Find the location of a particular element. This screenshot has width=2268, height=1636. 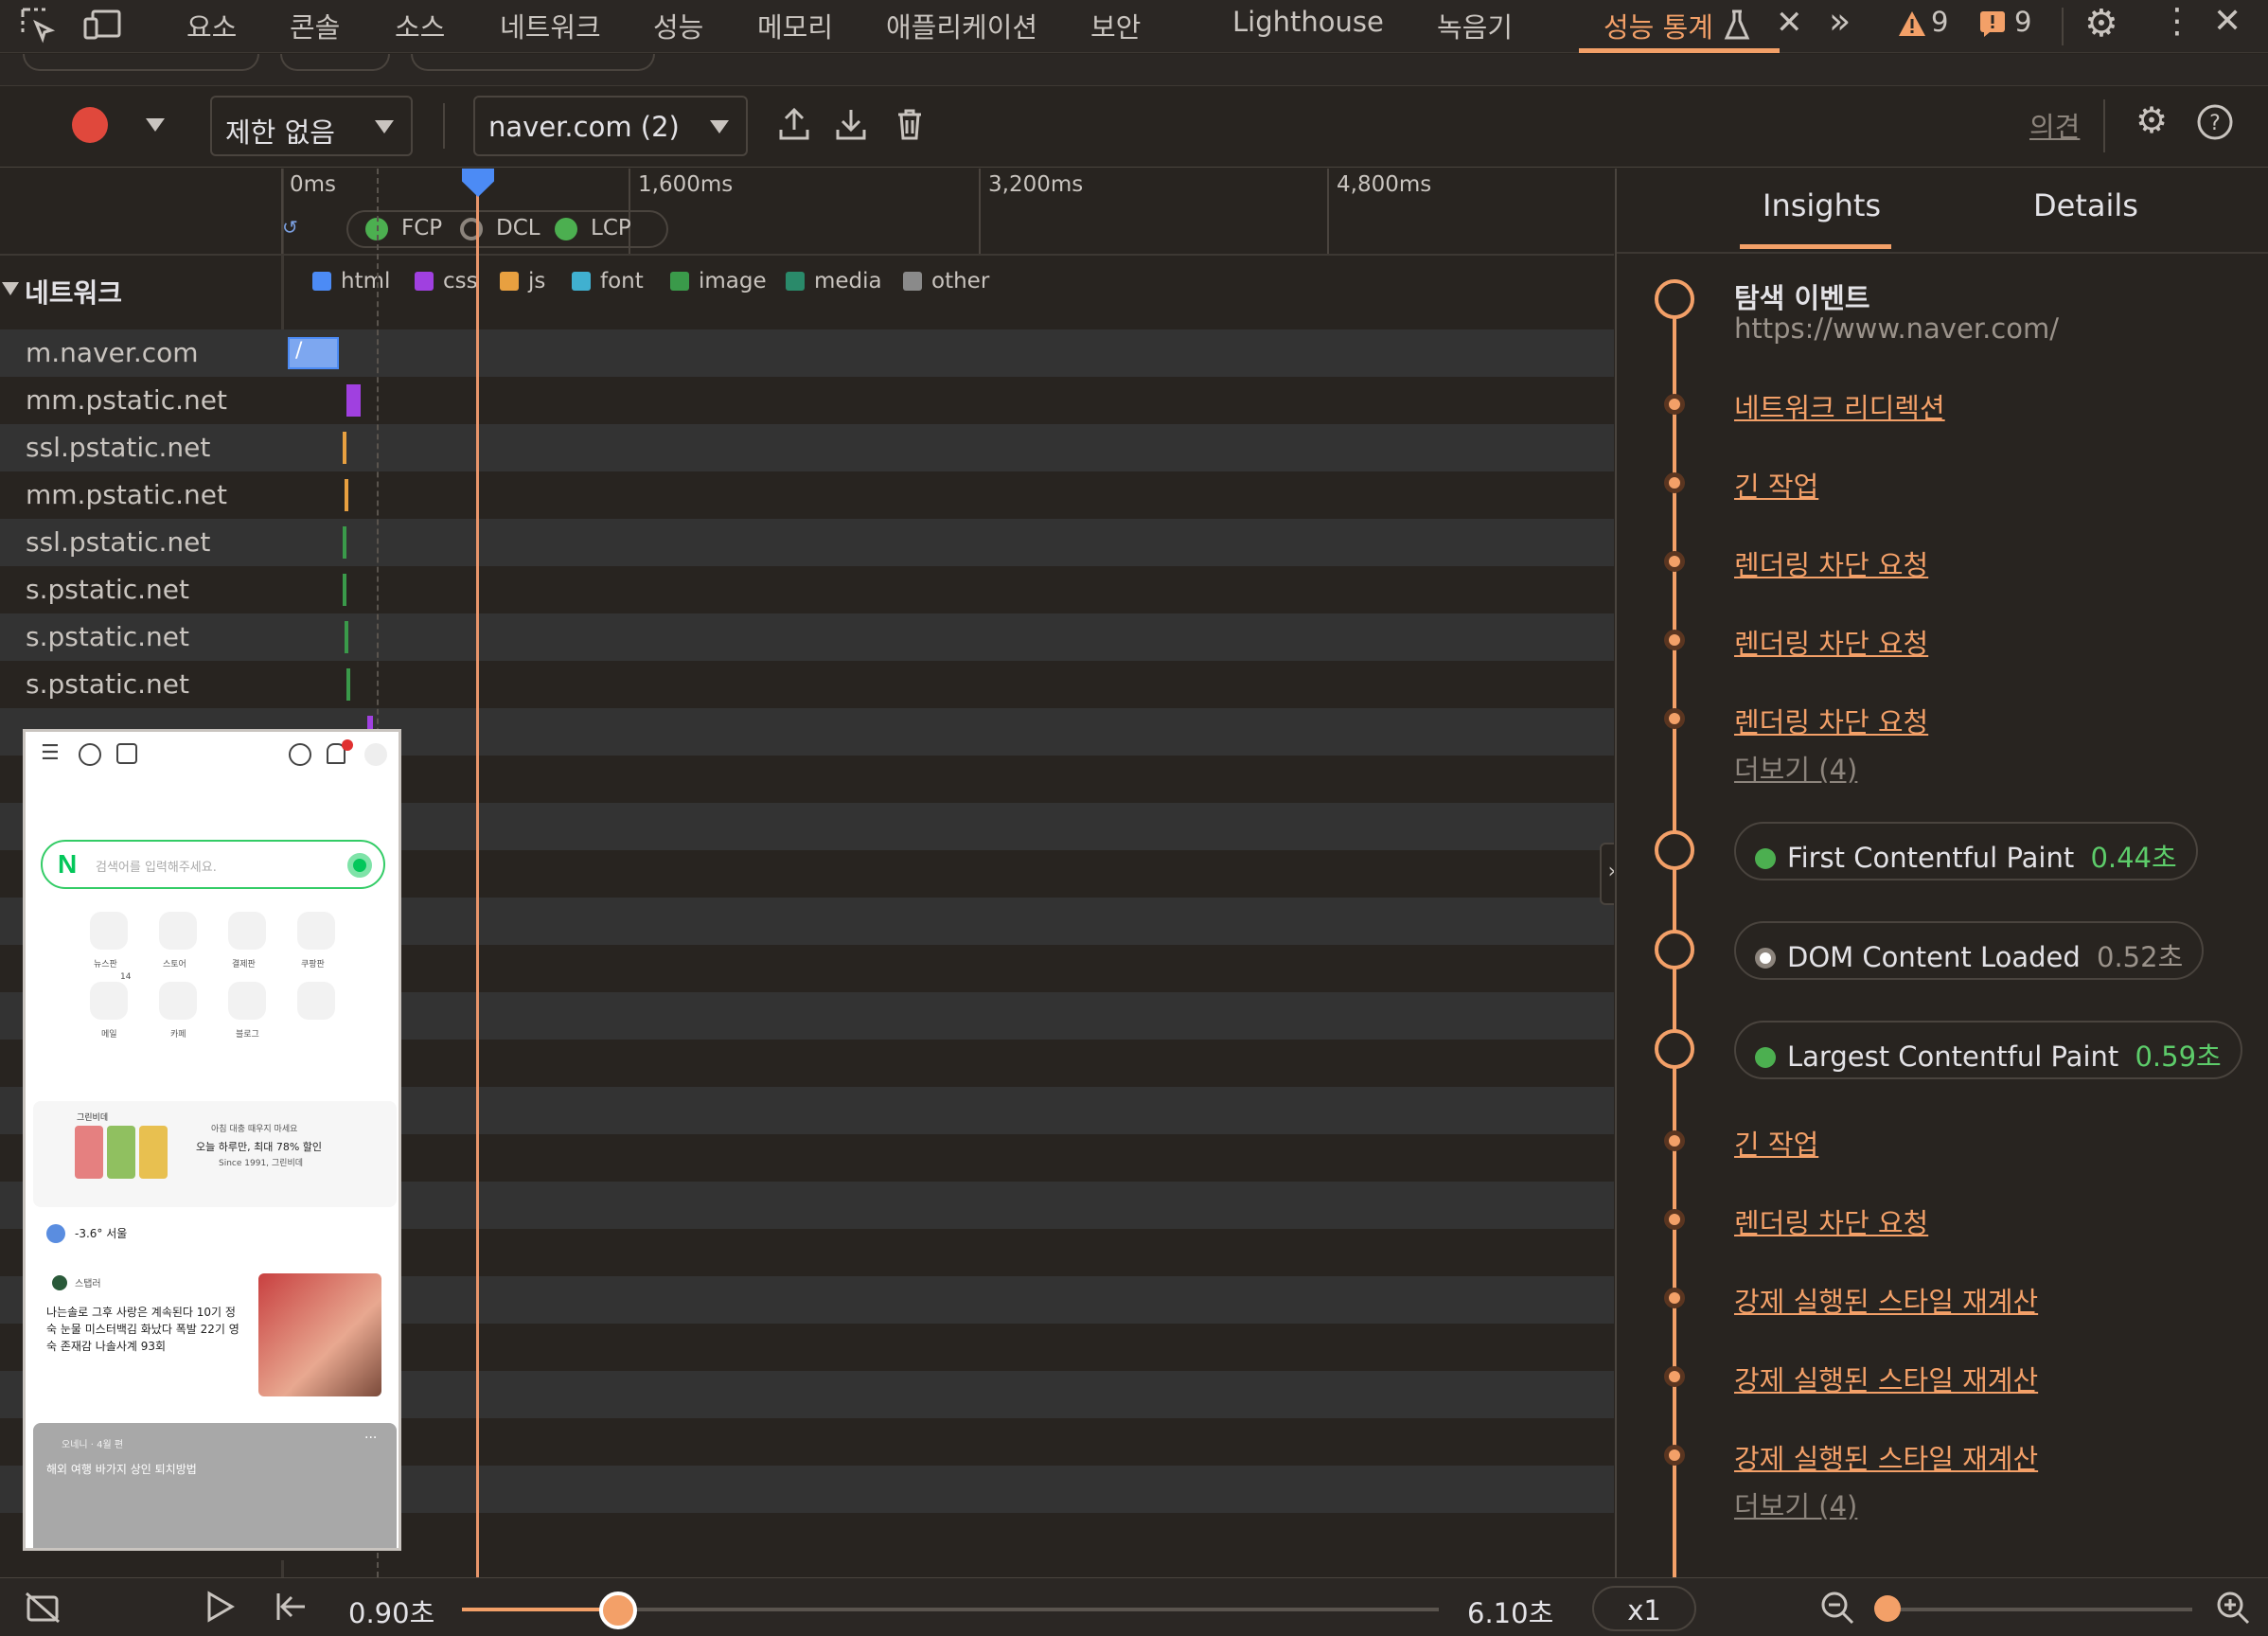

screenshots-toggle-icon is located at coordinates (43, 1609).